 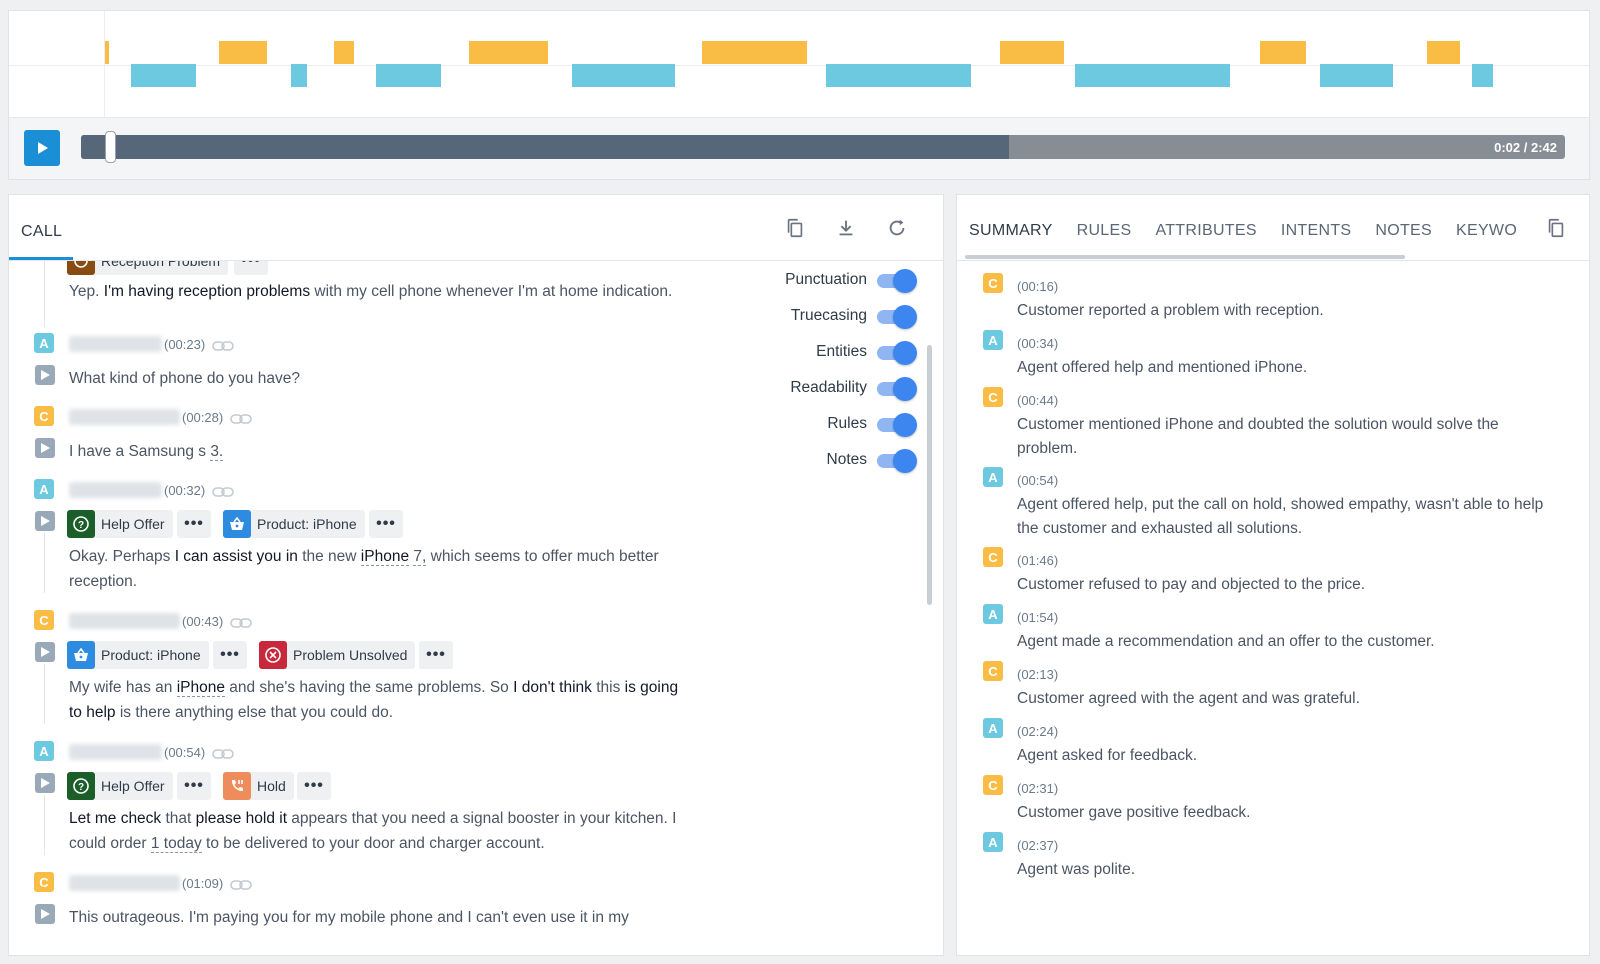 What do you see at coordinates (993, 477) in the screenshot?
I see `agent-badge: A` at bounding box center [993, 477].